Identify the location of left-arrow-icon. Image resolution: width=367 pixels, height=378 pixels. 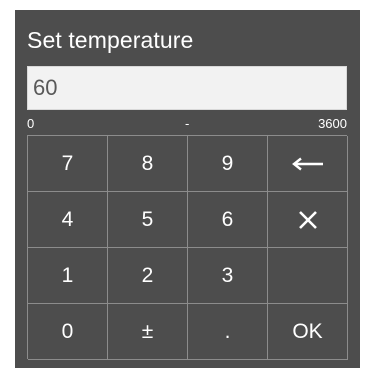
(307, 164).